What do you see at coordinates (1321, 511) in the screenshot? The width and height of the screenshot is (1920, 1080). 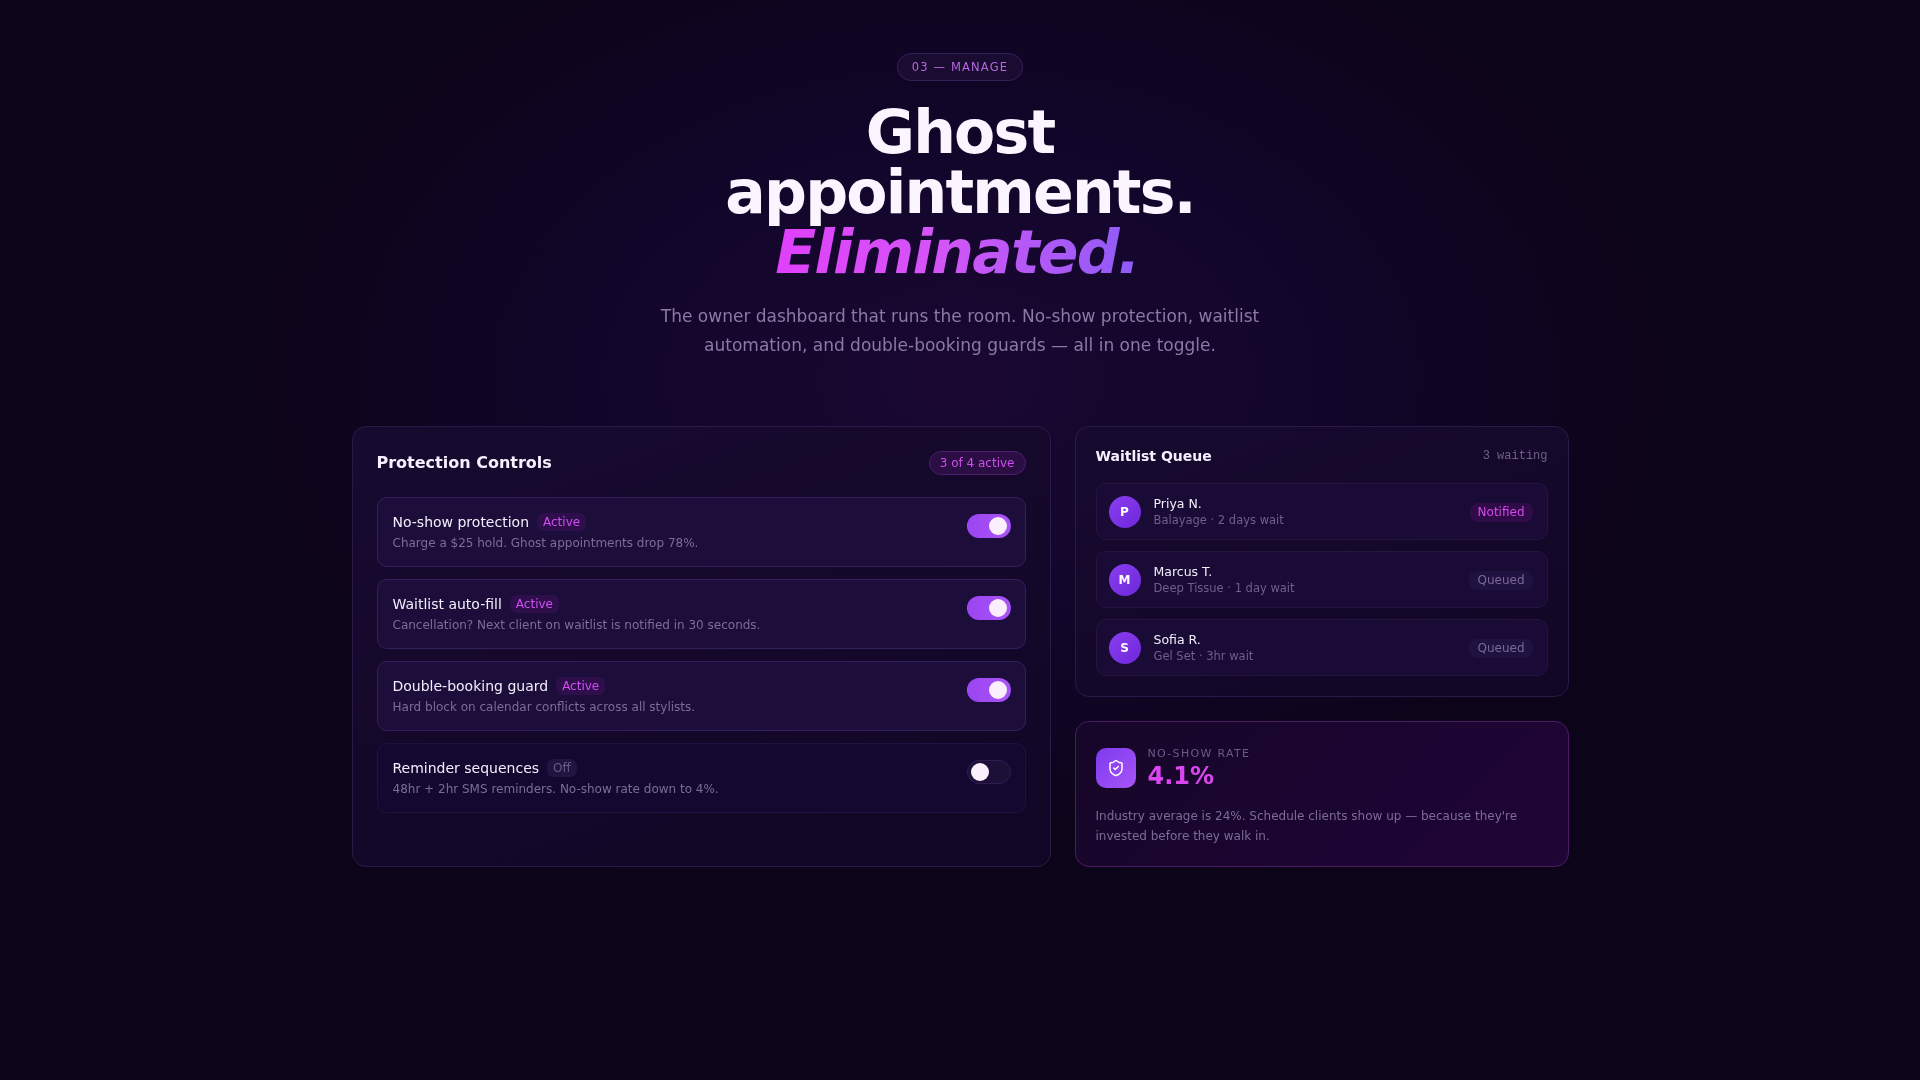 I see `waitlist-entry: P Priya N. Balayage · 2 days wait Notified` at bounding box center [1321, 511].